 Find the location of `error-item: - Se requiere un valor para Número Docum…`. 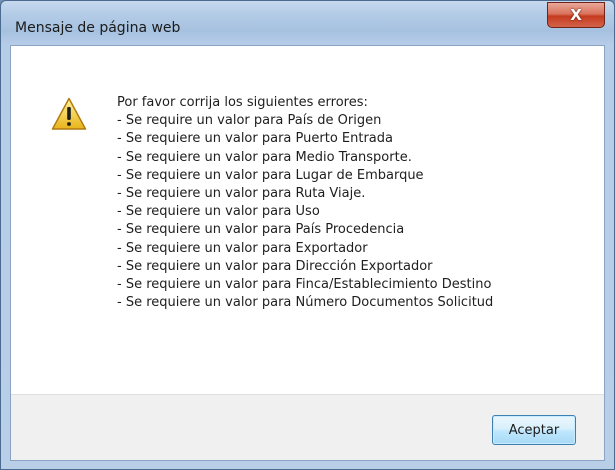

error-item: - Se requiere un valor para Número Docum… is located at coordinates (305, 303).